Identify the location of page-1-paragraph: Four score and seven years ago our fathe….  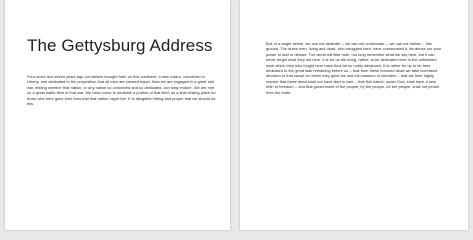
(121, 90).